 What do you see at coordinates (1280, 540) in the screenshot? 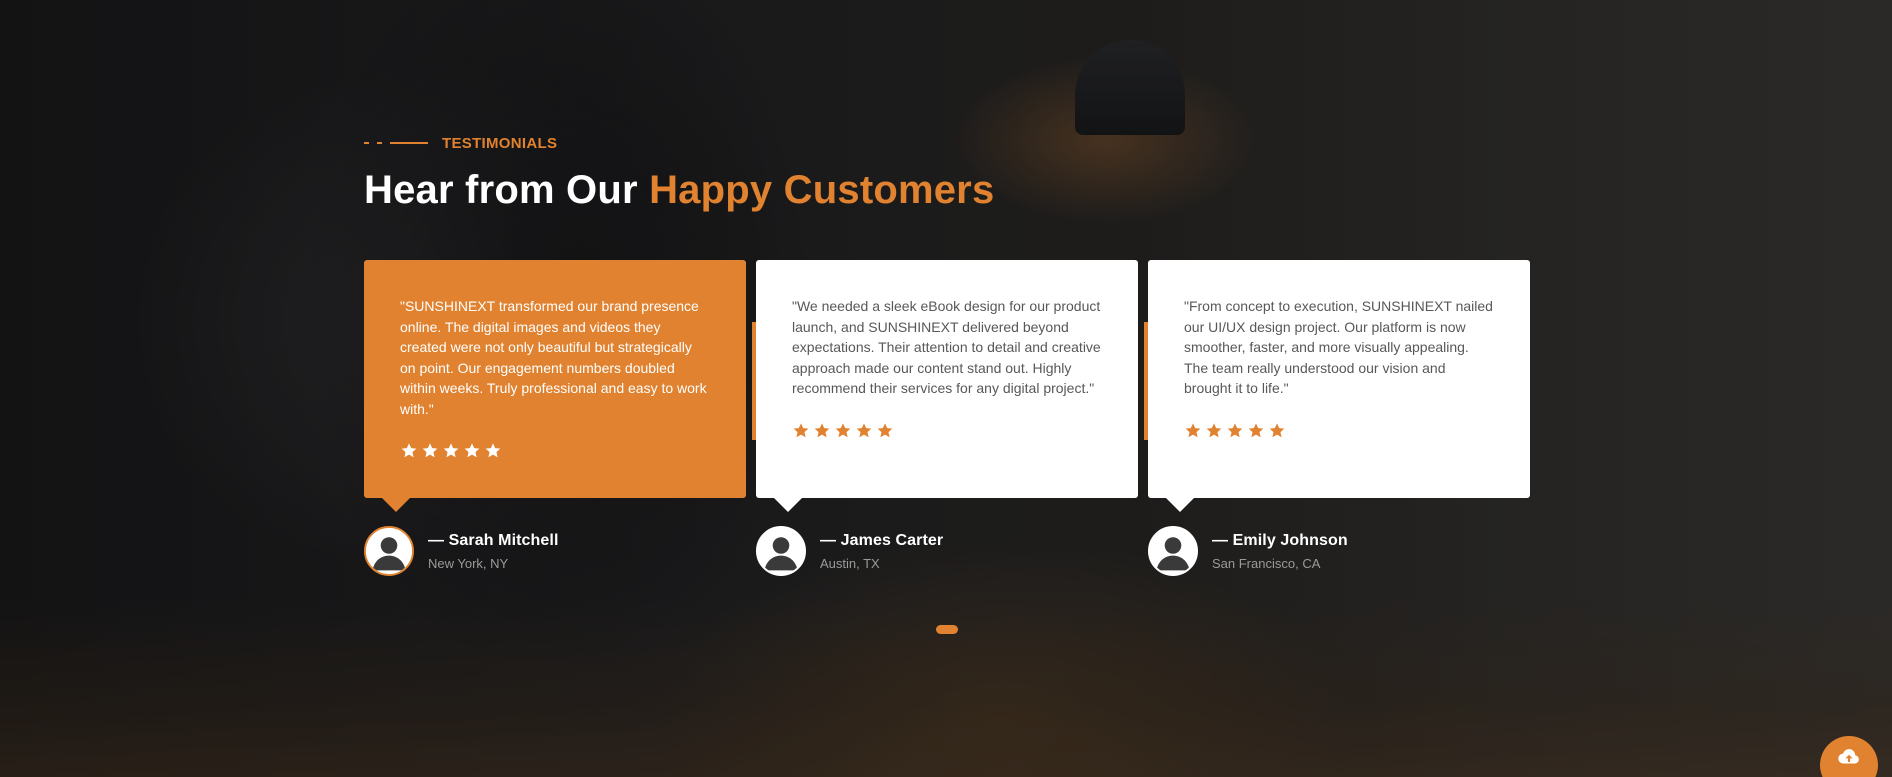
I see `author-name: — Emily Johnson` at bounding box center [1280, 540].